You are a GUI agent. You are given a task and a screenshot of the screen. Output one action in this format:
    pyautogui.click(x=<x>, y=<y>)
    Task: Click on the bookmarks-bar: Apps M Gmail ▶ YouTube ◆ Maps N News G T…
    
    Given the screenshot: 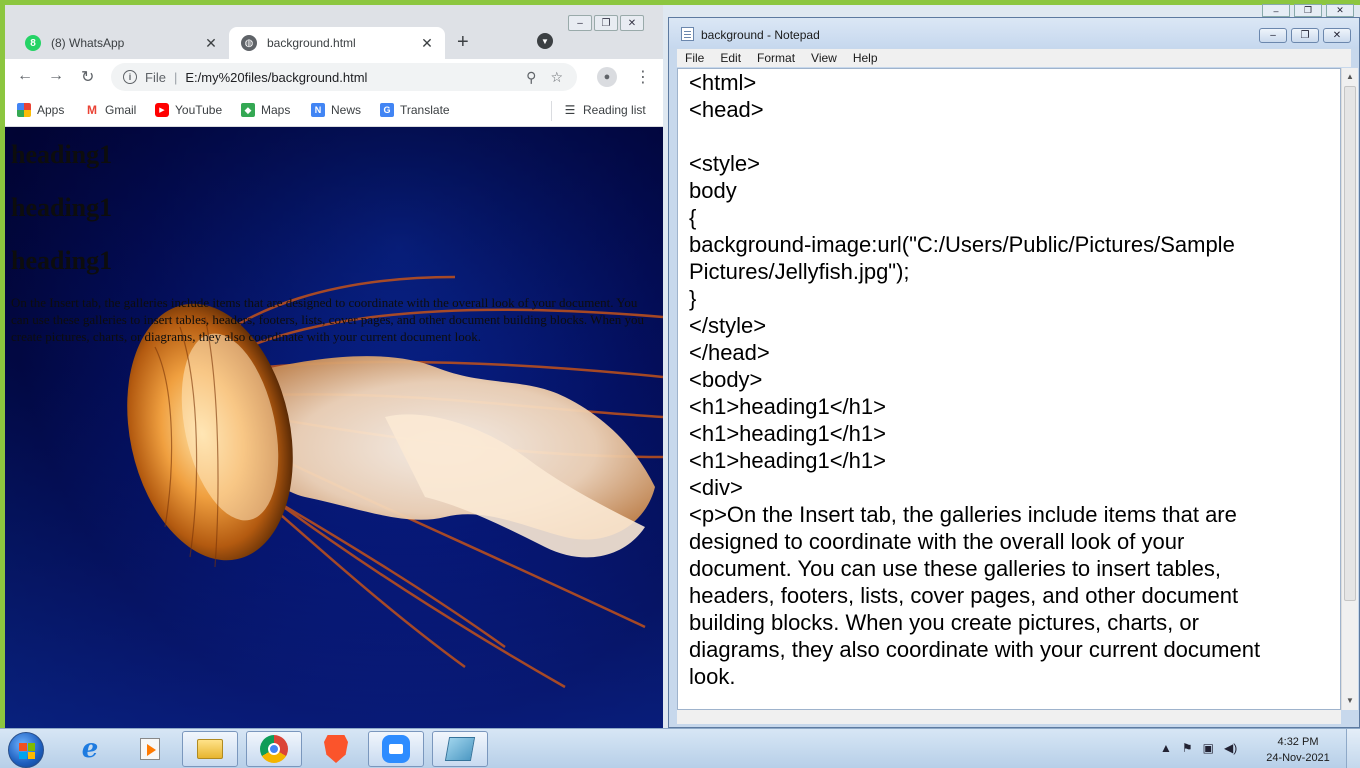 What is the action you would take?
    pyautogui.click(x=334, y=111)
    